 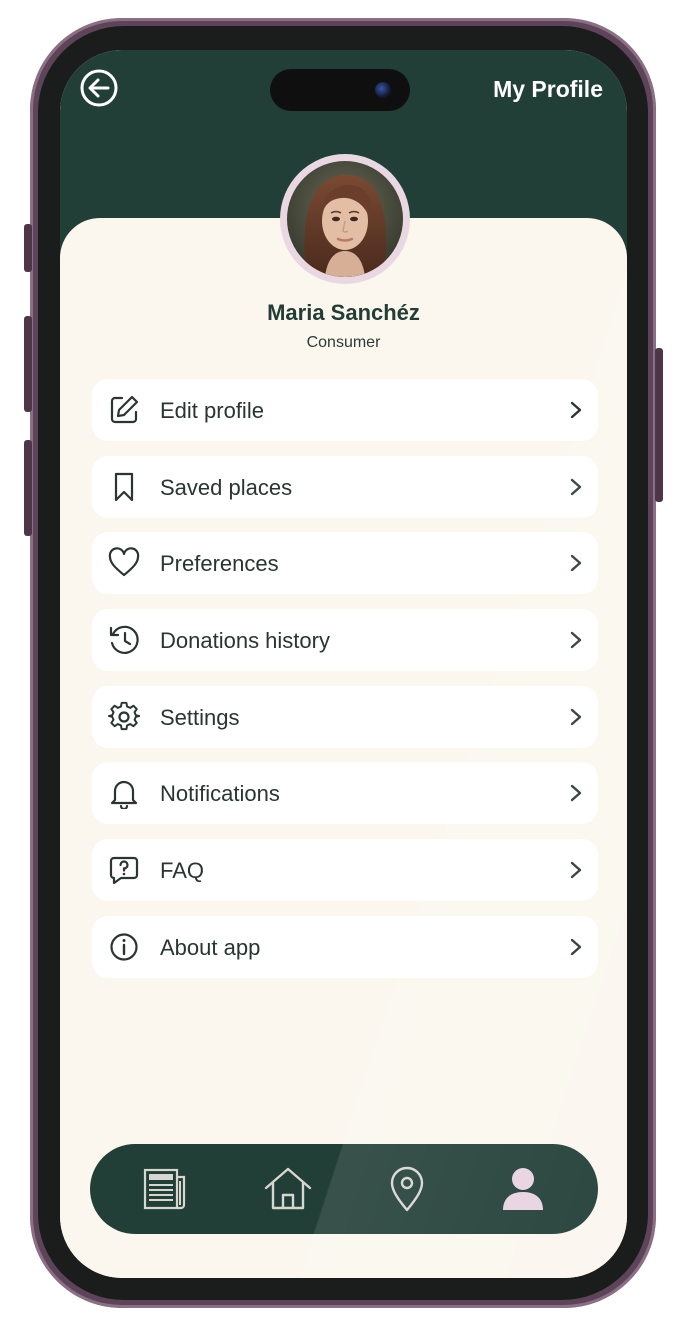 I want to click on menu-item-label: Preferences, so click(x=219, y=564).